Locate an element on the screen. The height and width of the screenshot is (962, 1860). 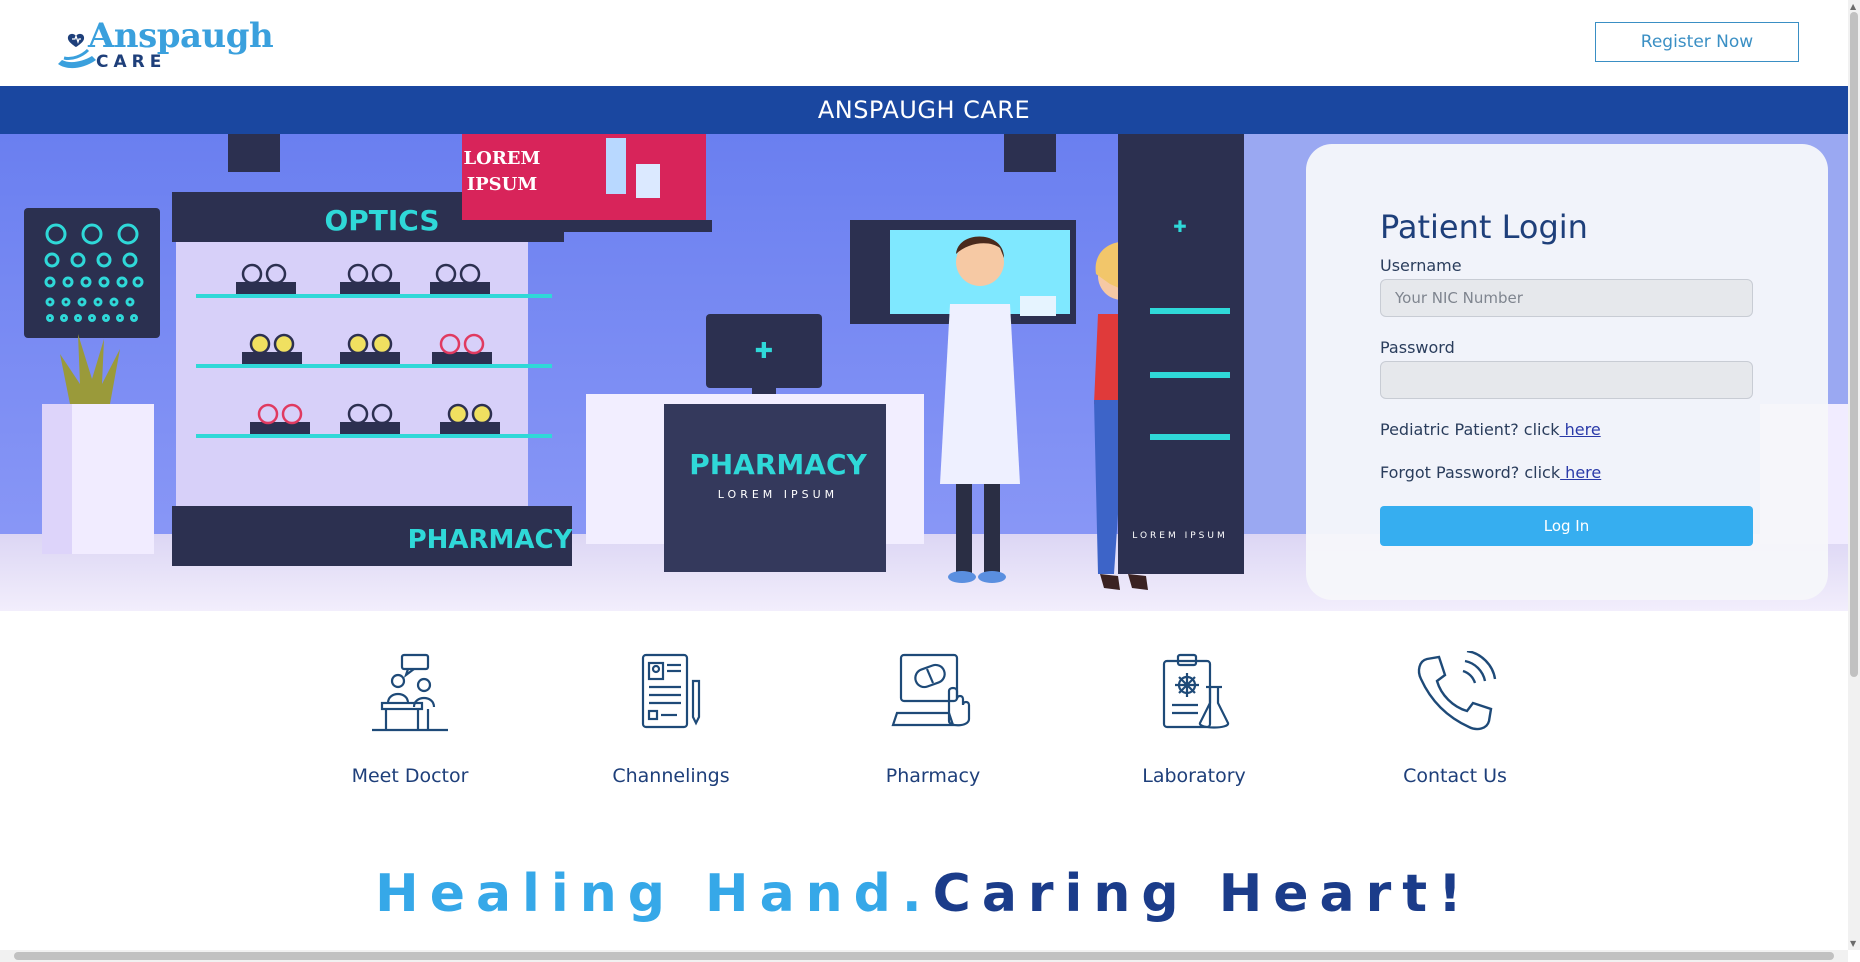
scroll-up-arrow-icon: ▲ is located at coordinates (1853, 6).